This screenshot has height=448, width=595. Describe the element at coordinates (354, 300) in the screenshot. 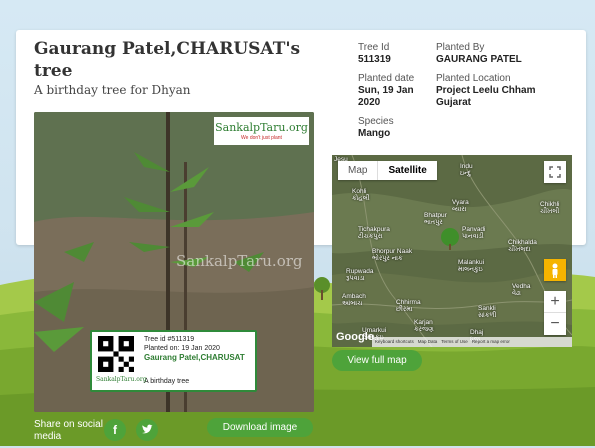

I see `map-place-ambach: Ambach આંબાચ` at that location.